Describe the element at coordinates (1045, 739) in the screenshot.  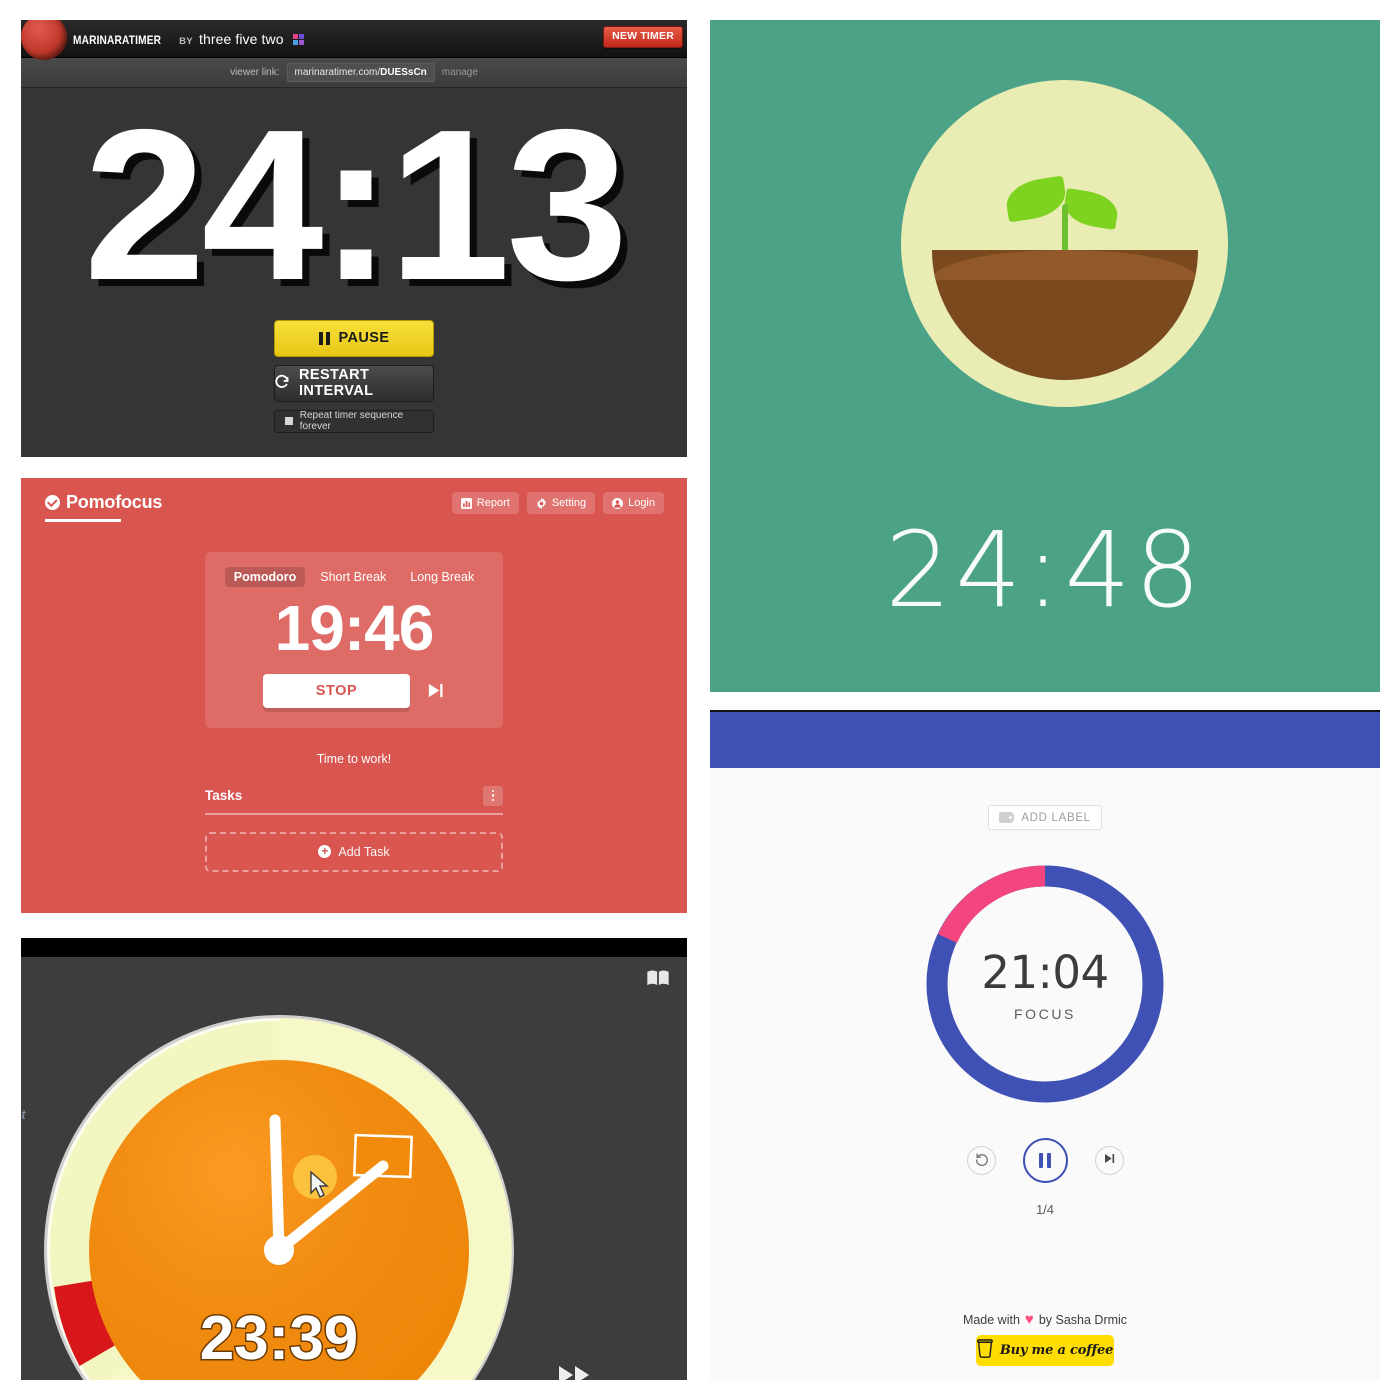
I see `focus-top-bar` at that location.